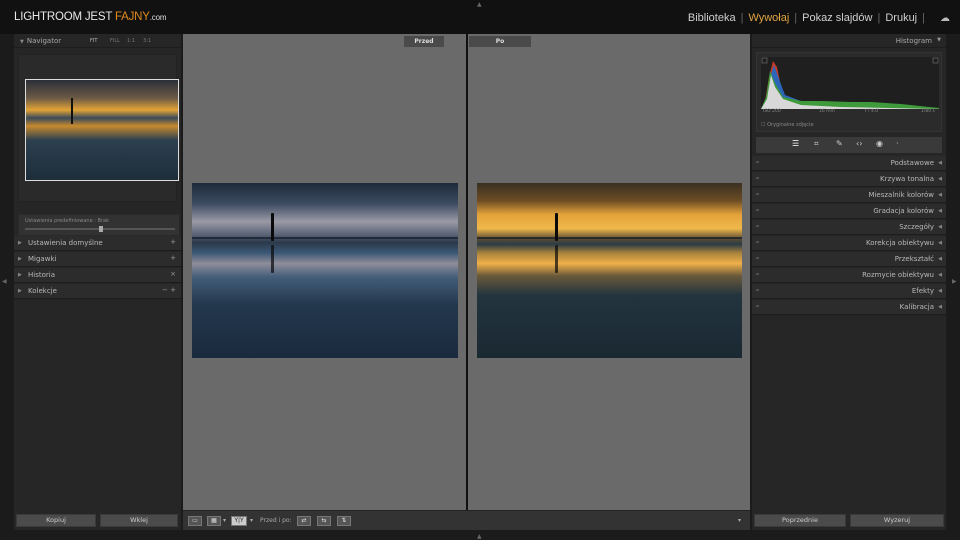 The image size is (960, 540). Describe the element at coordinates (800, 520) in the screenshot. I see `previous-button: Poprzednie` at that location.